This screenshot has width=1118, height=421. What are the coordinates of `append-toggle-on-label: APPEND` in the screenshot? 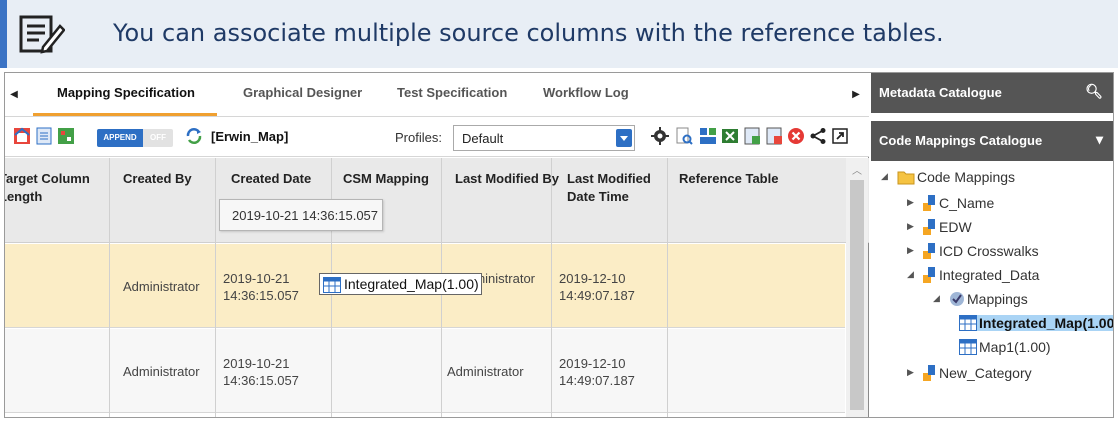 It's located at (120, 138).